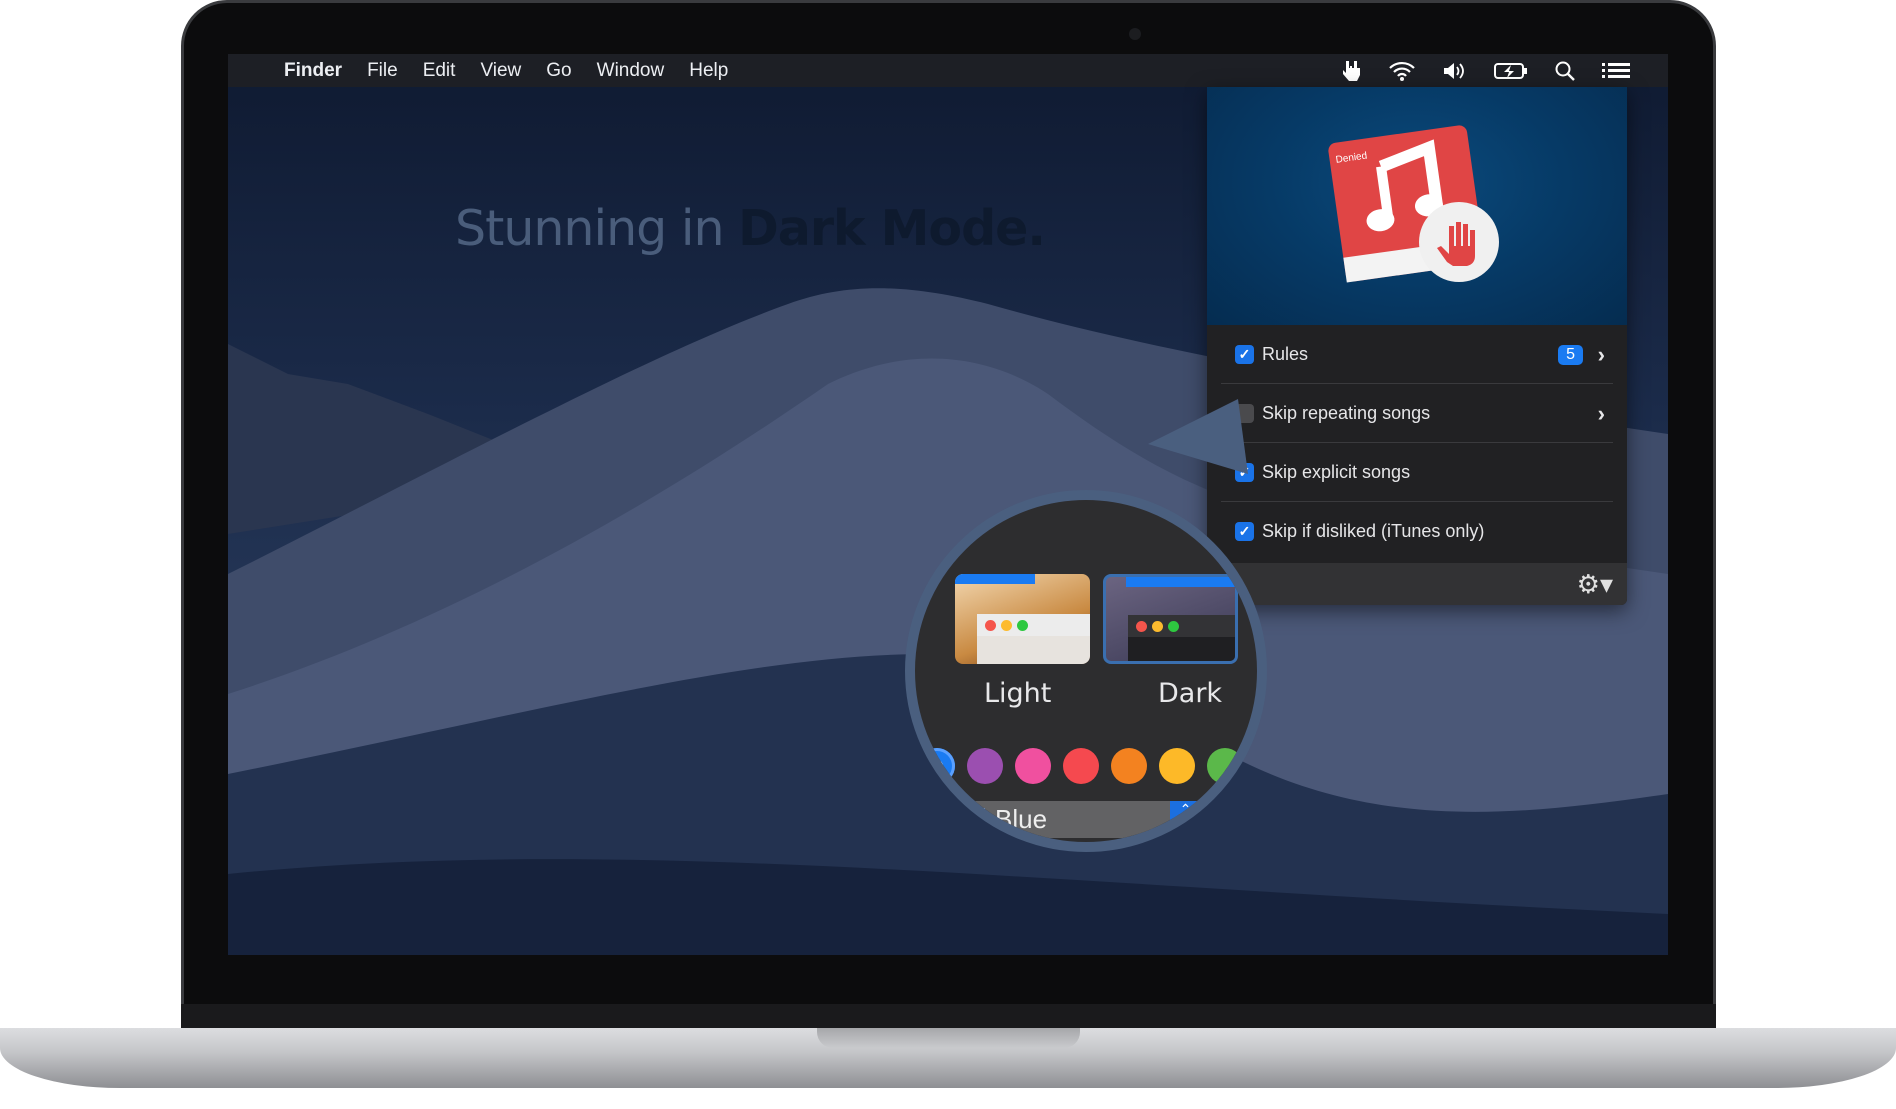 This screenshot has height=1109, width=1896. Describe the element at coordinates (1086, 671) in the screenshot. I see `magnifier-circle: Light Dark Blue ⌃⌄ um` at that location.